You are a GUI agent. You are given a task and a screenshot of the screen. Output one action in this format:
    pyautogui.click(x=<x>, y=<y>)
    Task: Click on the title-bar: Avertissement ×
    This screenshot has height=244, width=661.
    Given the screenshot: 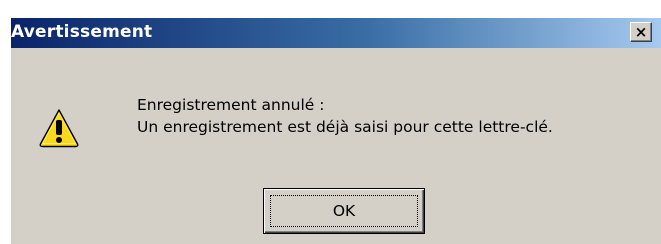 What is the action you would take?
    pyautogui.click(x=336, y=33)
    